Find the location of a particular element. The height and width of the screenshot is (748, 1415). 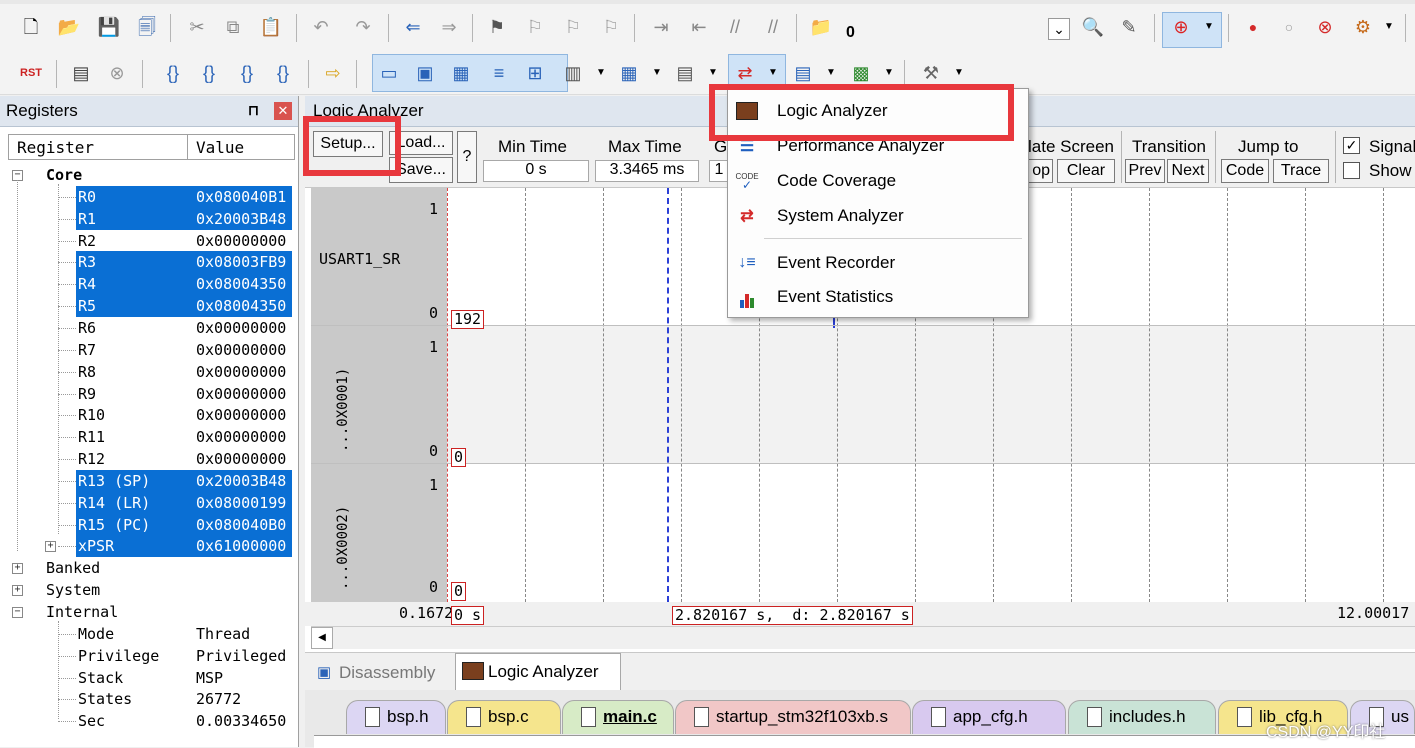

signal-name: ...0X0002) is located at coordinates (344, 535).